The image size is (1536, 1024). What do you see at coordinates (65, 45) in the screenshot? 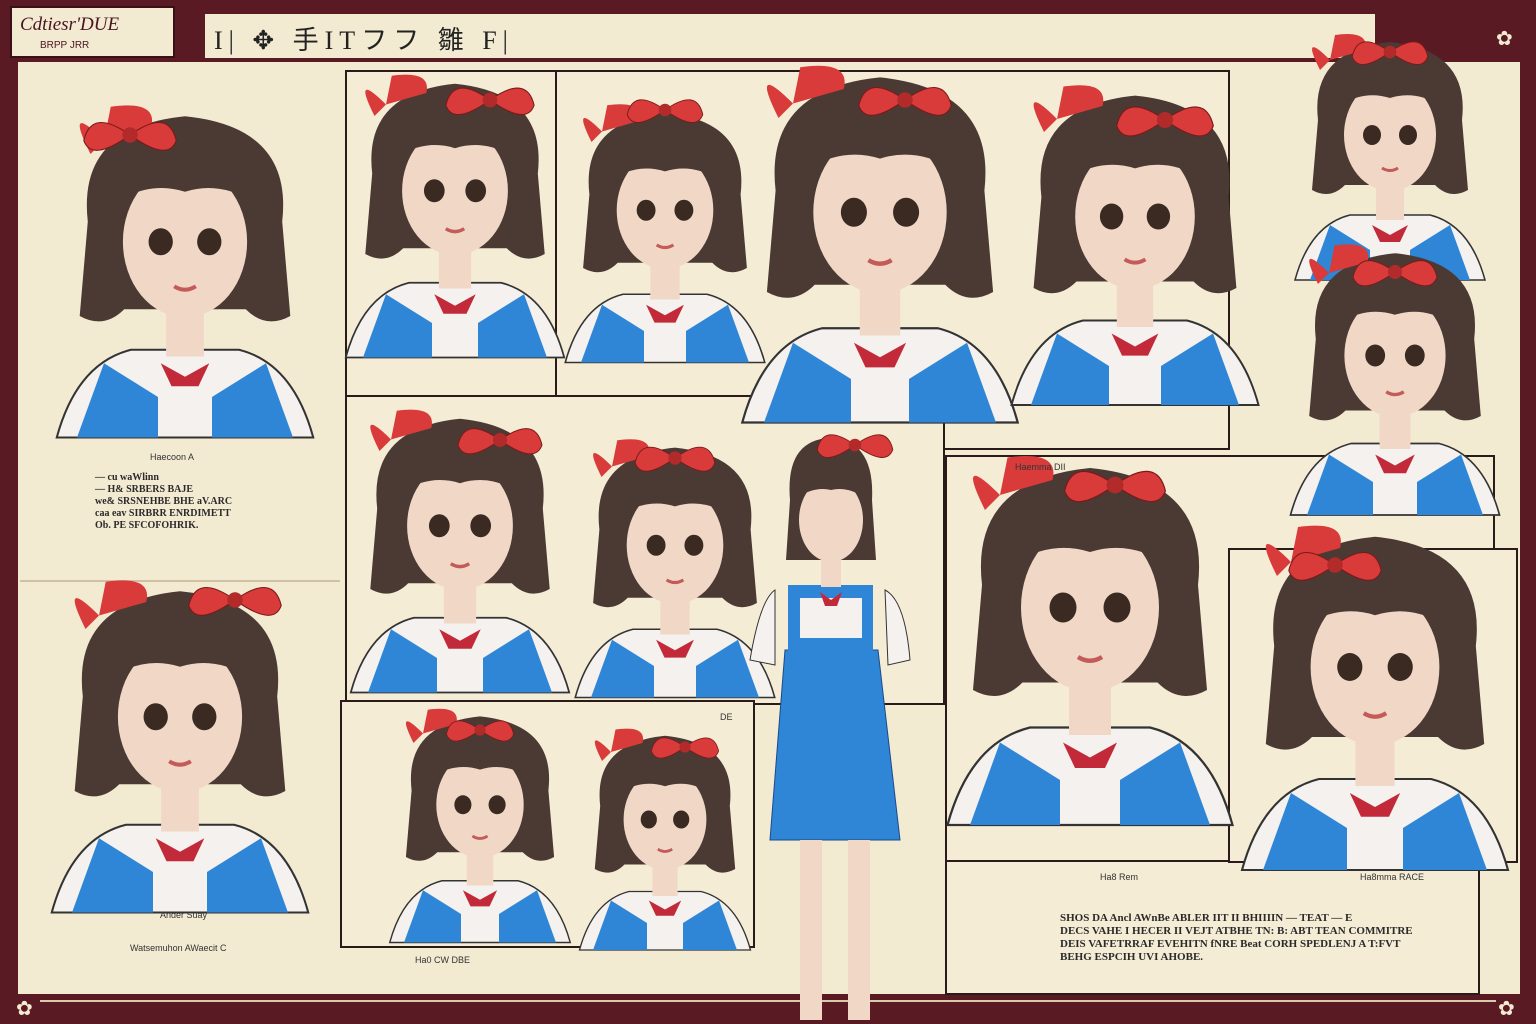
I see `brand-subtitle: BRPP JRR` at bounding box center [65, 45].